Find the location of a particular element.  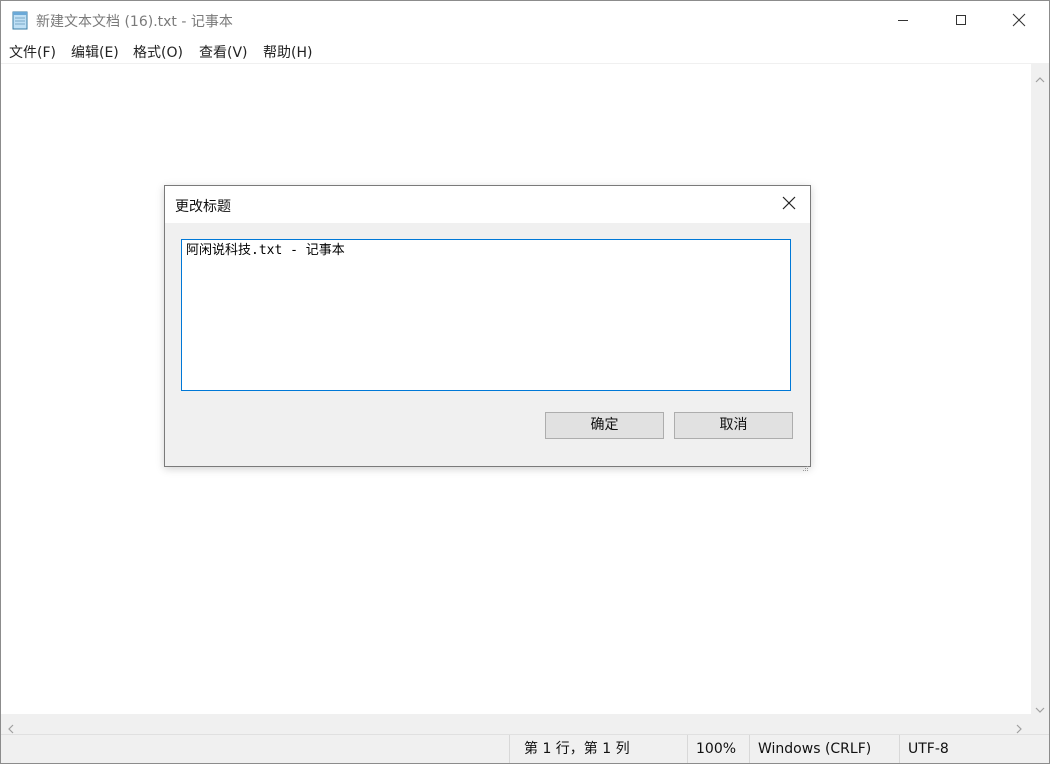

scroll-up-icon is located at coordinates (1040, 78).